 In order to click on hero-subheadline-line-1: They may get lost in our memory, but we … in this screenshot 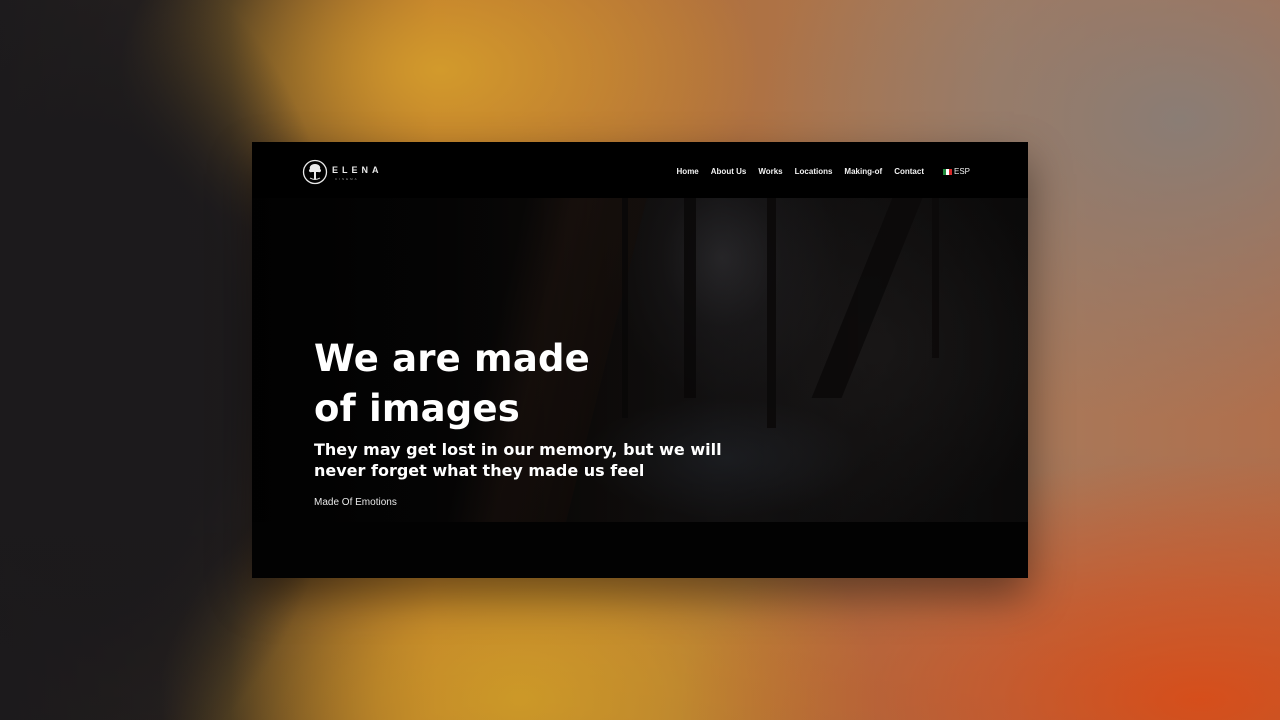, I will do `click(518, 449)`.